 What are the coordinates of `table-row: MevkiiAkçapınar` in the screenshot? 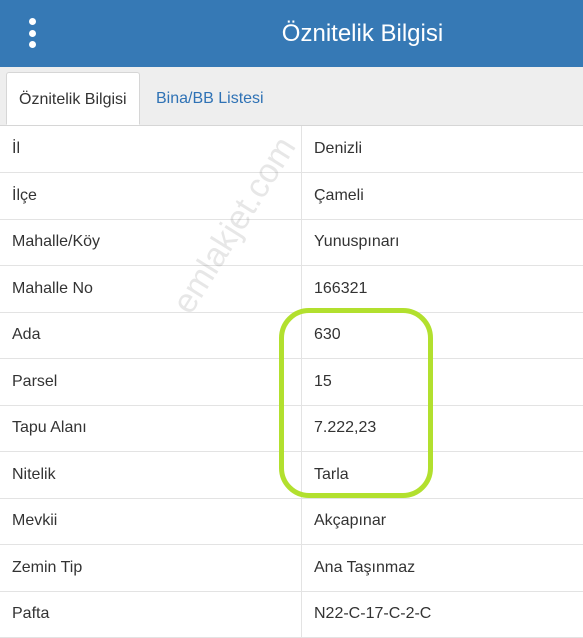 It's located at (291, 521).